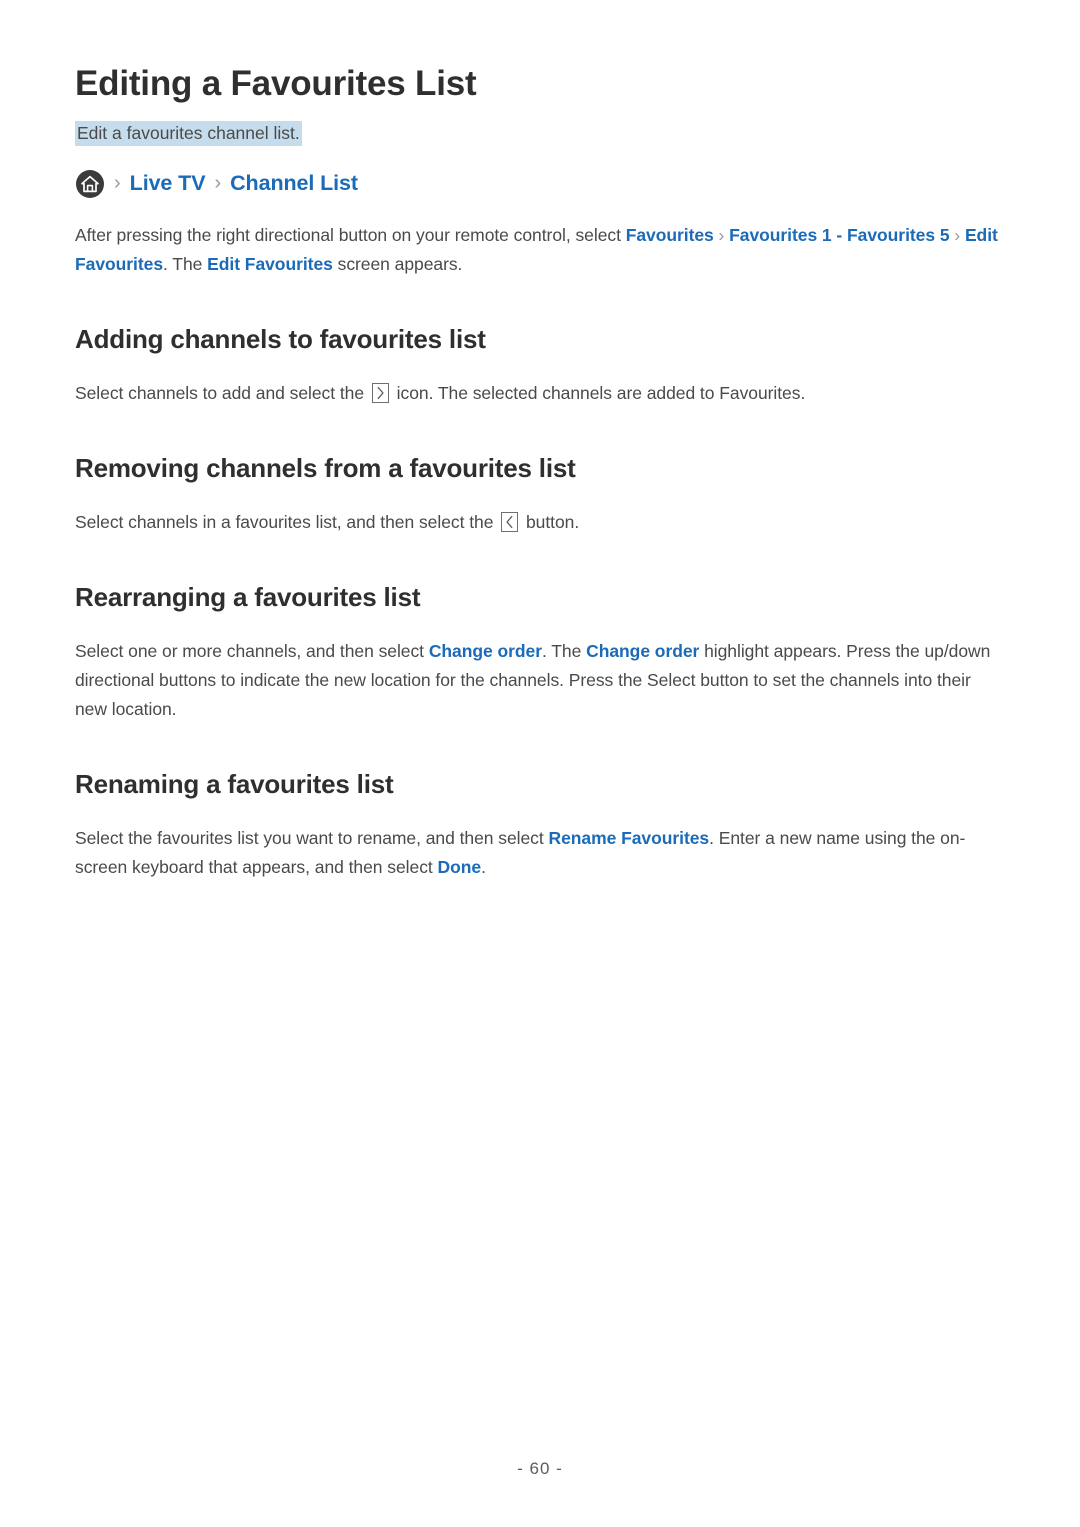 This screenshot has width=1080, height=1527. I want to click on chevron-left-key-icon, so click(510, 521).